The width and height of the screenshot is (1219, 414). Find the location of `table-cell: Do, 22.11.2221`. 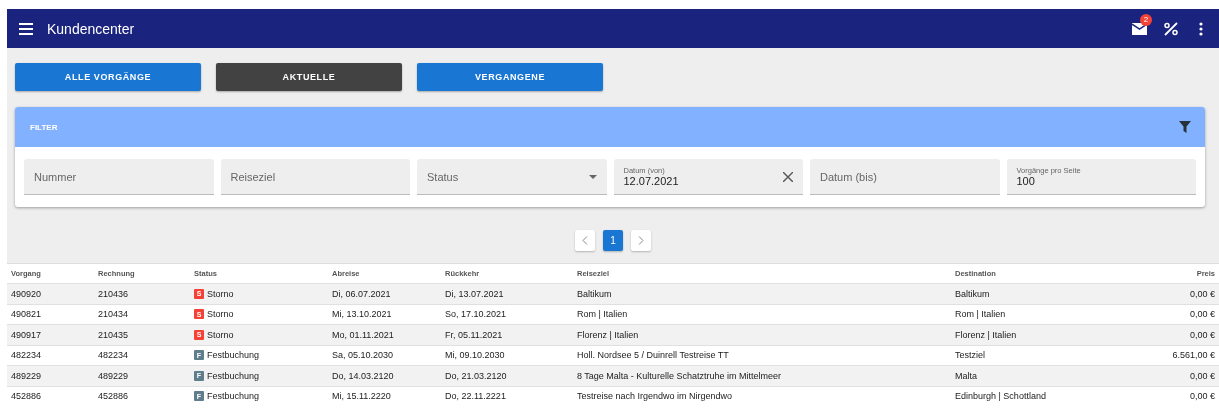

table-cell: Do, 22.11.2221 is located at coordinates (475, 396).